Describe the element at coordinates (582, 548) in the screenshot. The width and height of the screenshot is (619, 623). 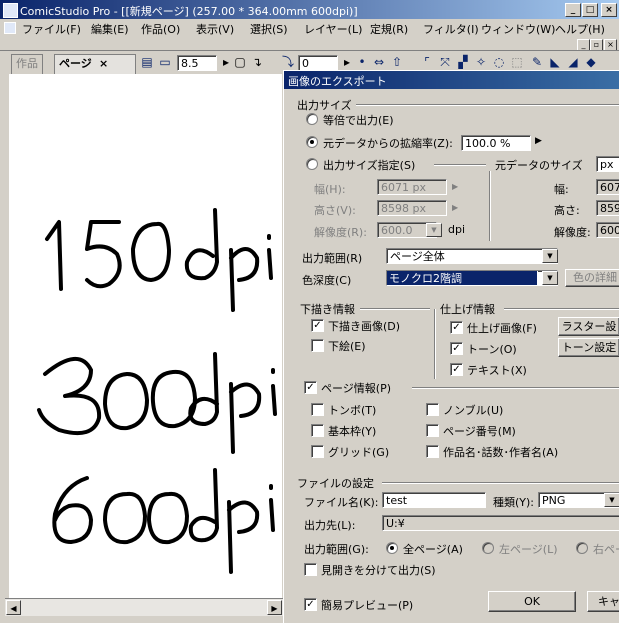
I see `right-page-radio` at that location.